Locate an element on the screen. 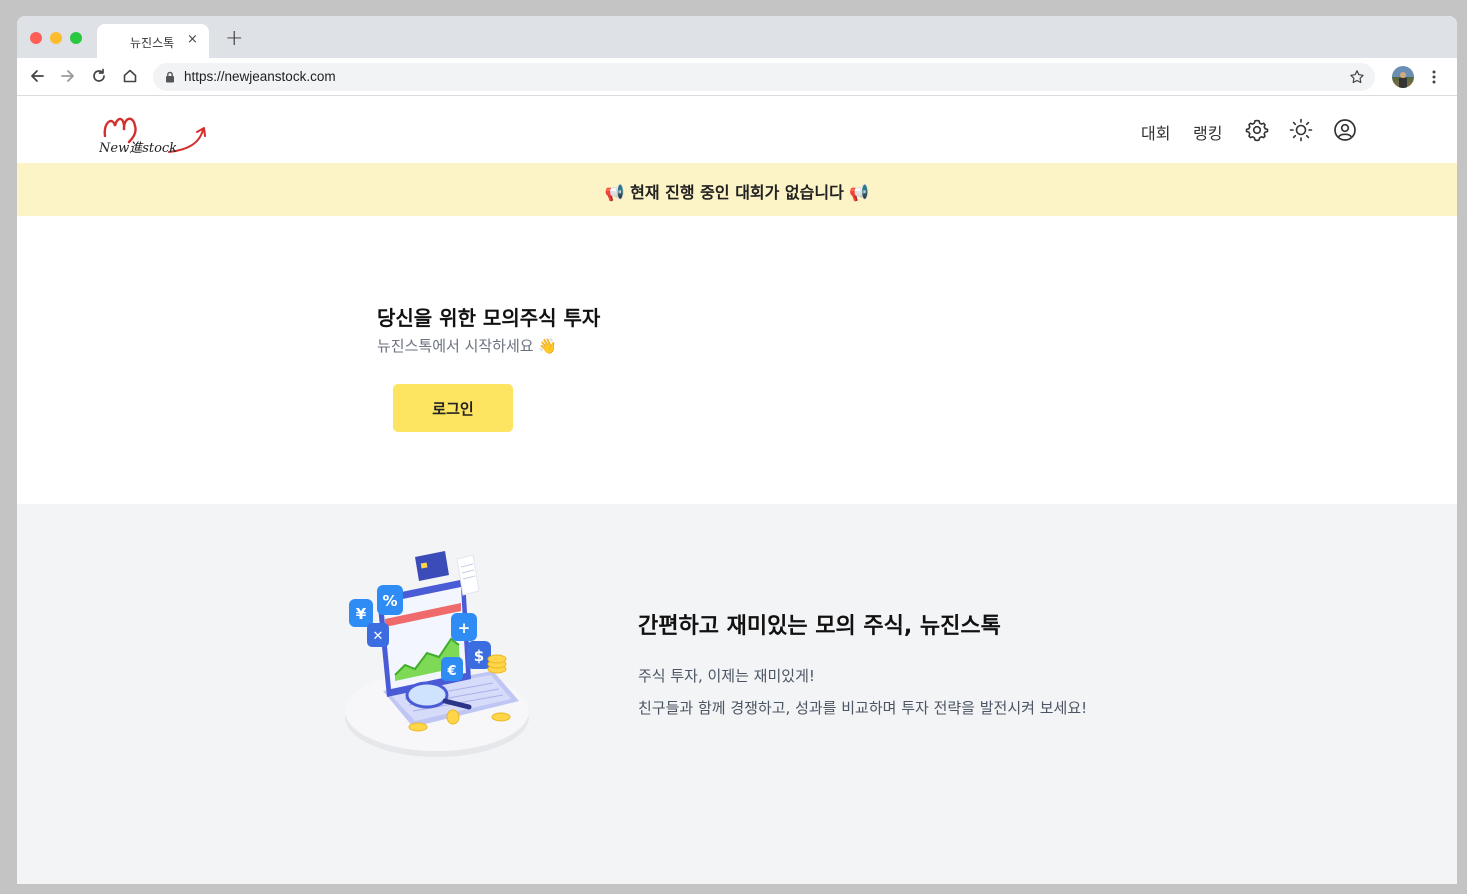 The width and height of the screenshot is (1467, 894). browser-tab: 뉴진스톡 × is located at coordinates (153, 41).